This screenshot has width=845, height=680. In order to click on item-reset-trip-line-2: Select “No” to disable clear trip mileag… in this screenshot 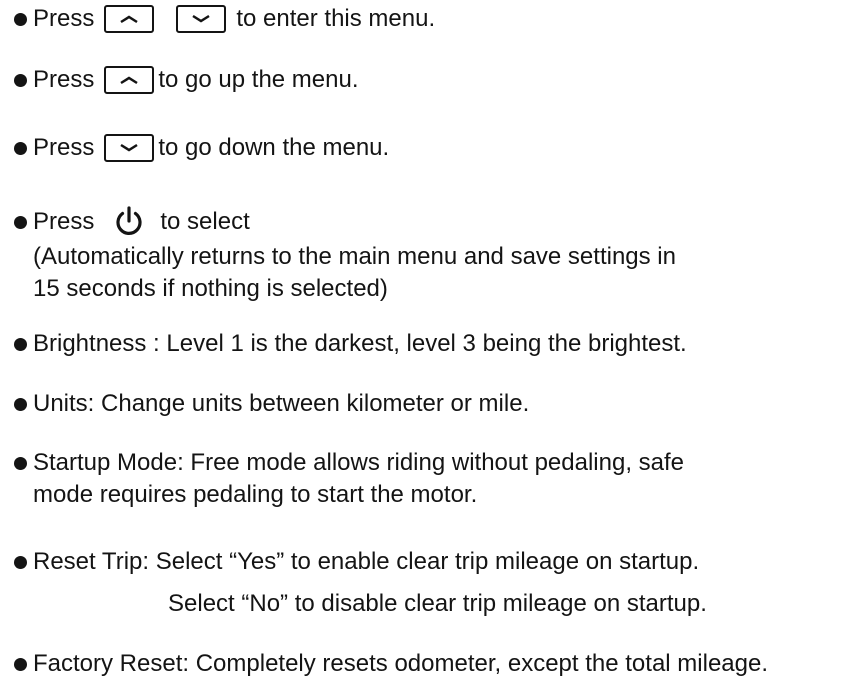, I will do `click(437, 603)`.